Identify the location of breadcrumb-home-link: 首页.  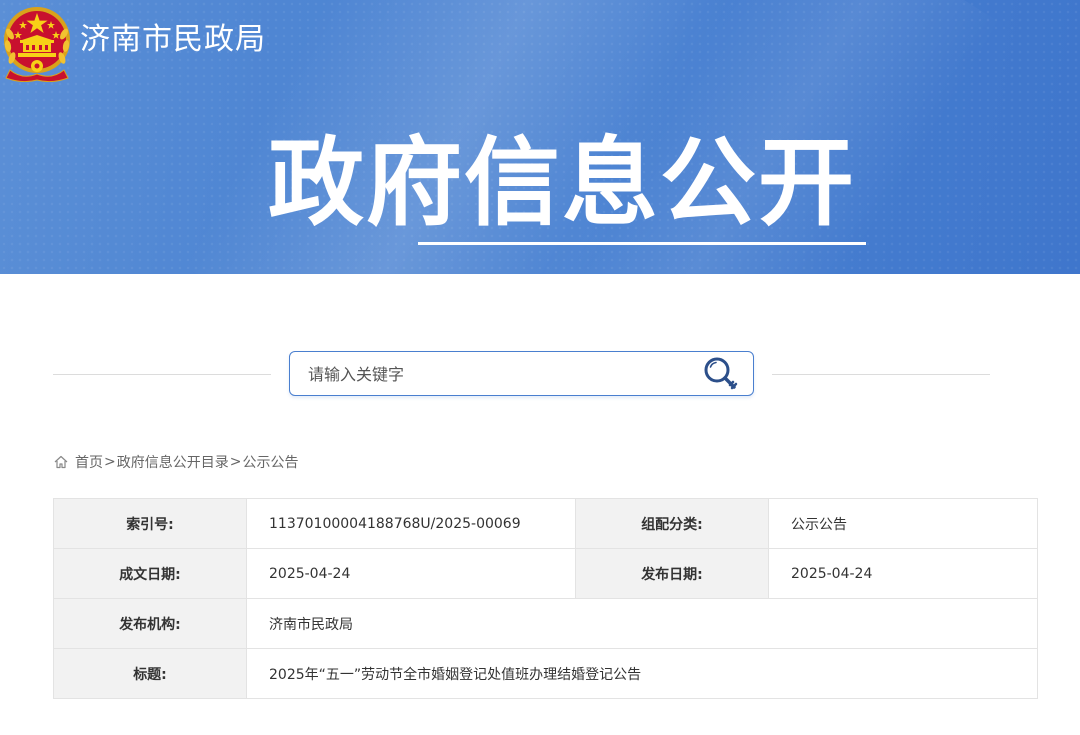
(89, 462).